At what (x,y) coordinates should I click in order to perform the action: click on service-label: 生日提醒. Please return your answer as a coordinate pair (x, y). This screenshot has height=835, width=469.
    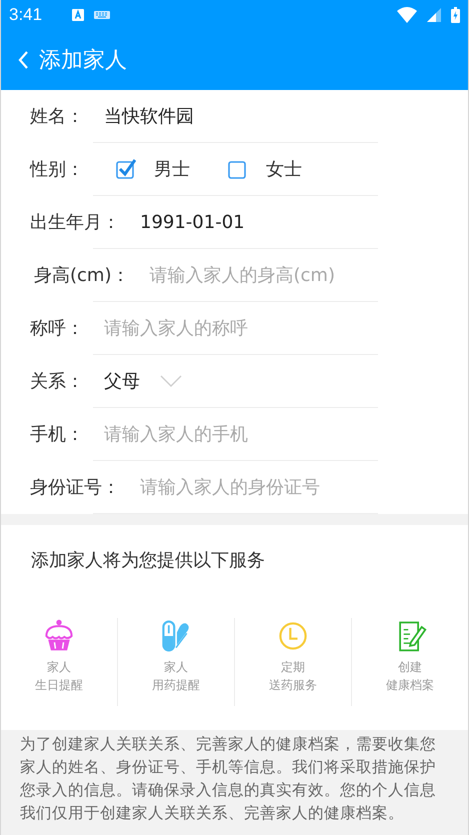
    Looking at the image, I should click on (59, 685).